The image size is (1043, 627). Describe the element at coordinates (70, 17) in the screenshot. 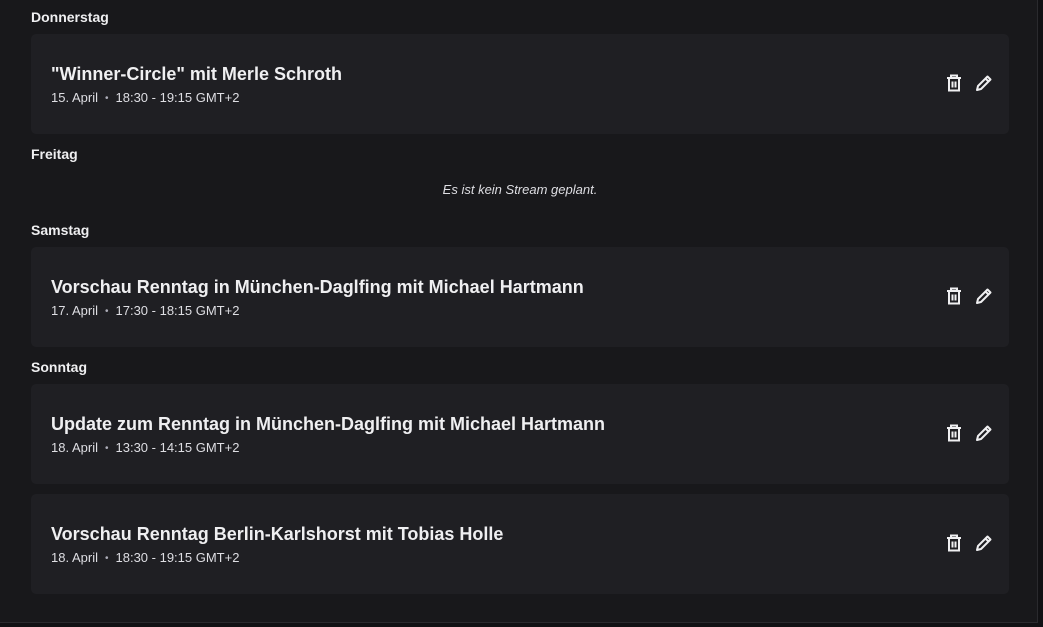

I see `day-heading-donnerstag: Donnerstag` at that location.